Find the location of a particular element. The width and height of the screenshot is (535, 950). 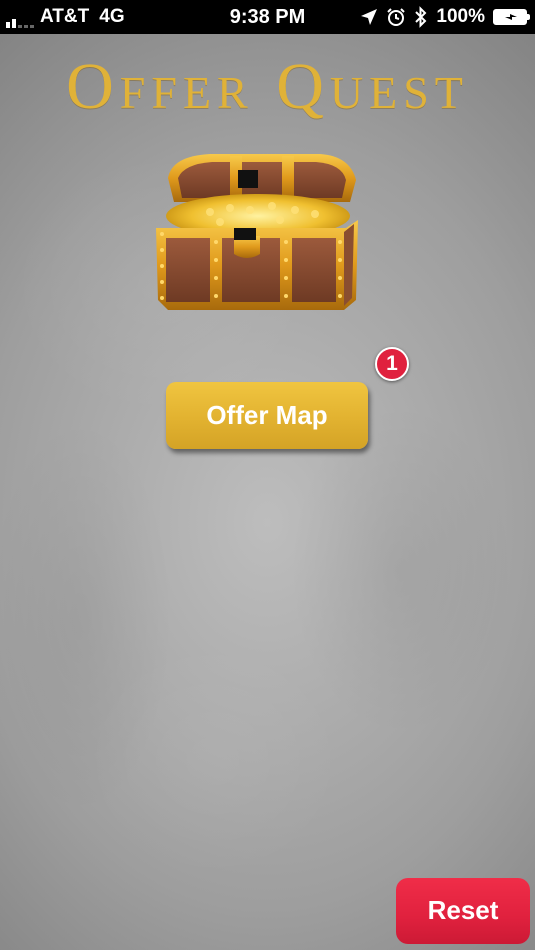

app-title: Offer Quest is located at coordinates (267, 86).